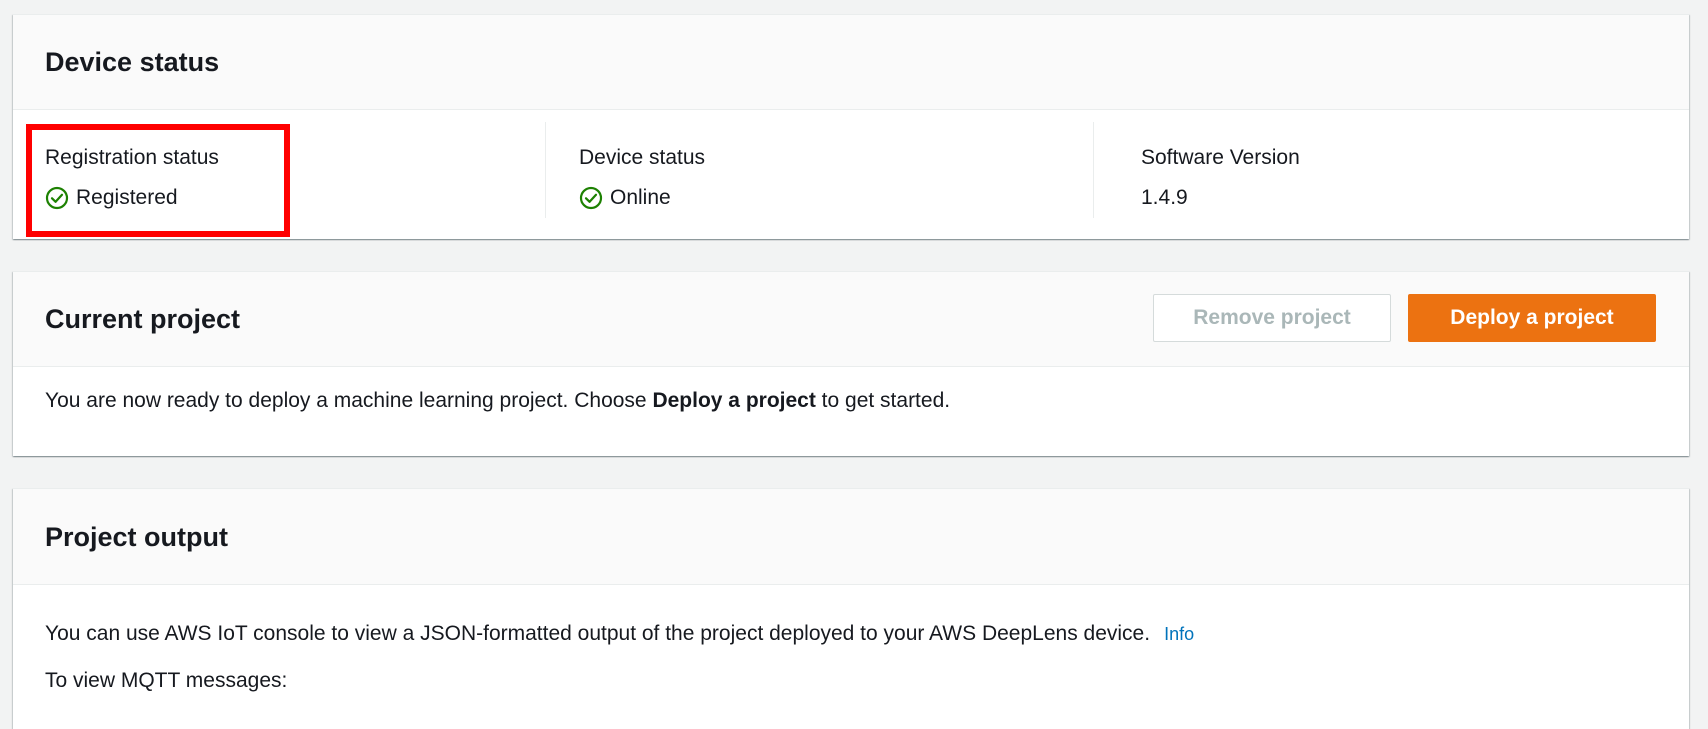  What do you see at coordinates (883, 400) in the screenshot?
I see `message-text-end: to get started.` at bounding box center [883, 400].